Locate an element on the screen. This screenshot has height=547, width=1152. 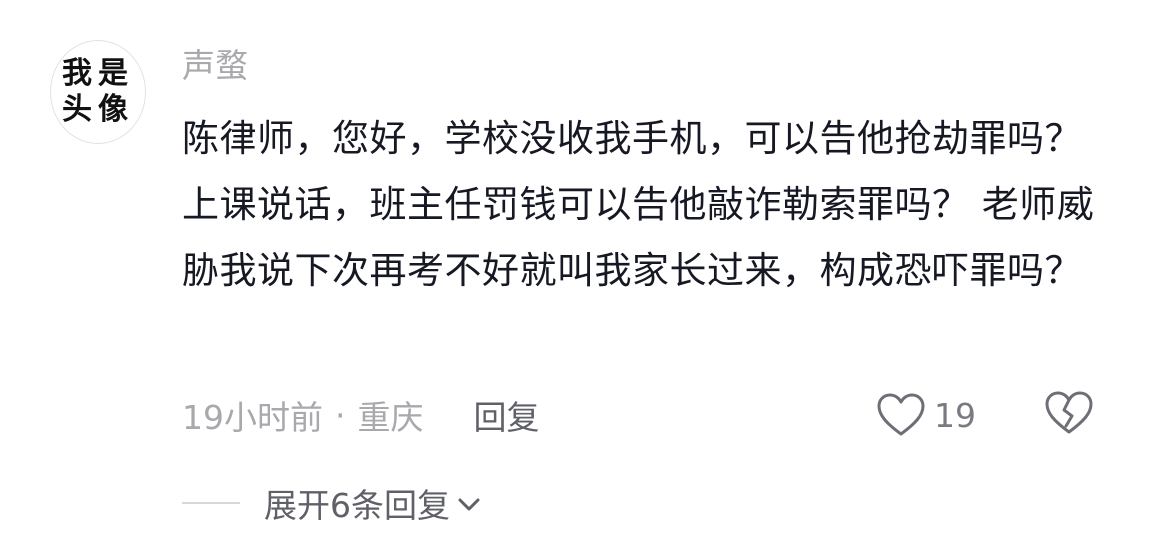
expand-divider is located at coordinates (211, 503).